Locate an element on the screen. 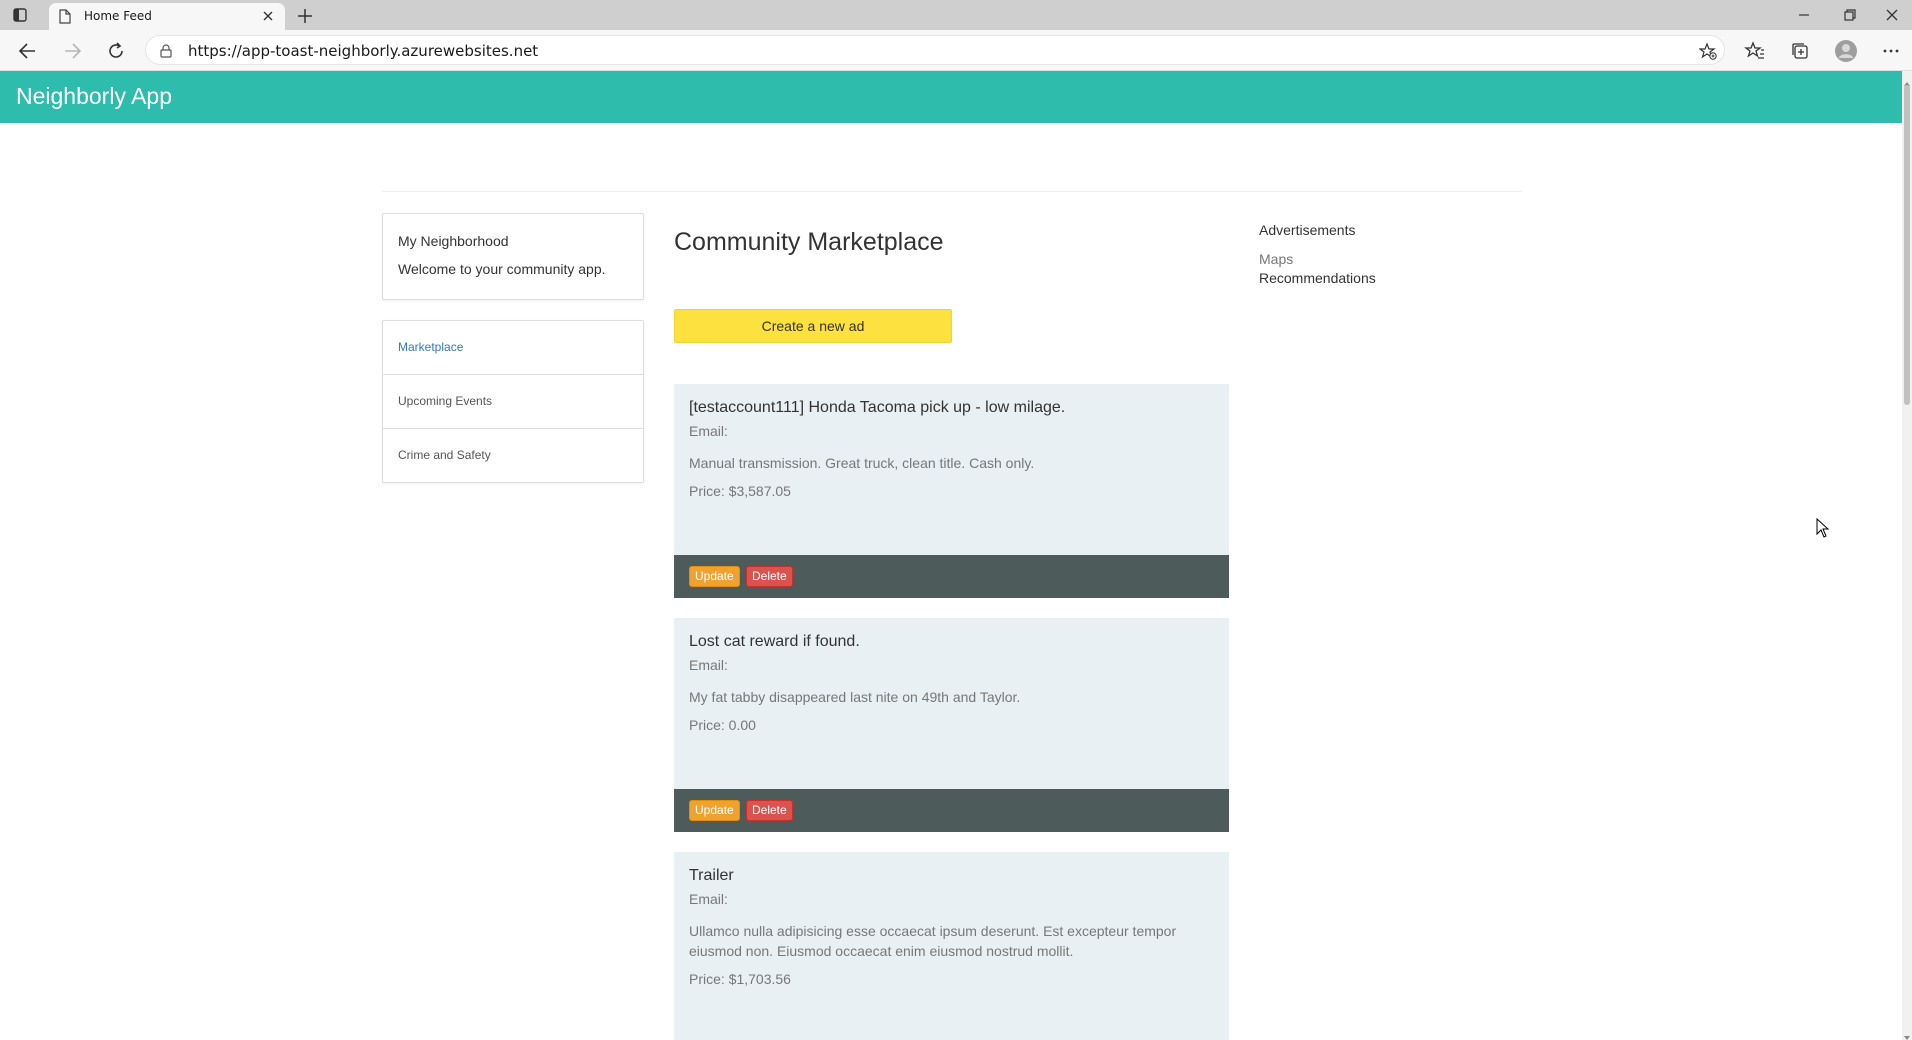  advertisements-title: Advertisements is located at coordinates (1307, 230).